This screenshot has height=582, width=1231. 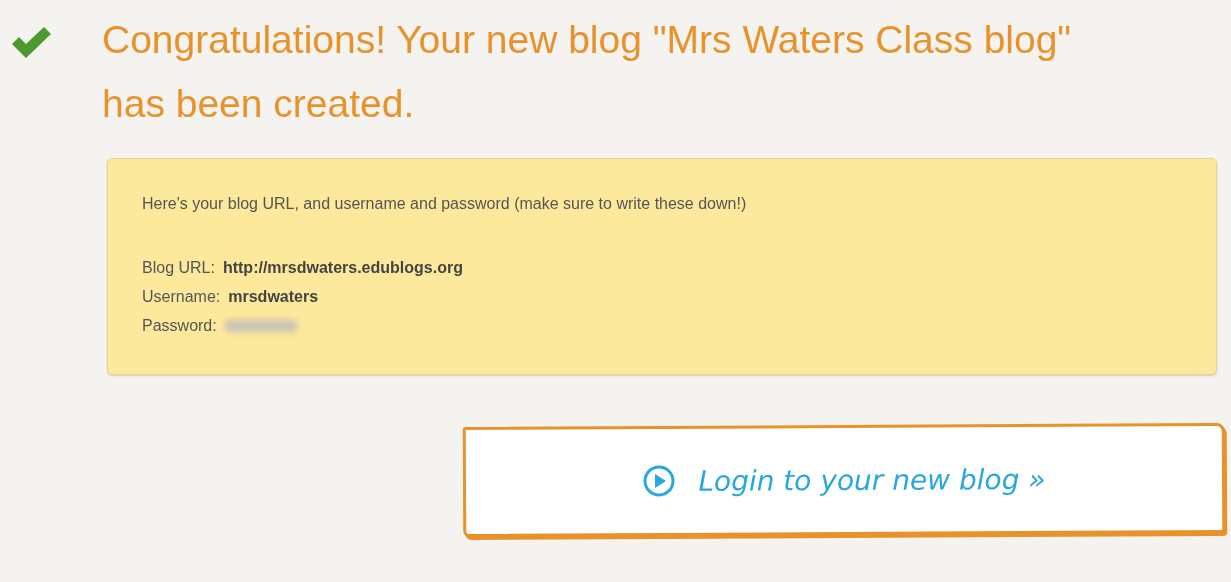 What do you see at coordinates (31, 43) in the screenshot?
I see `checkmark-icon` at bounding box center [31, 43].